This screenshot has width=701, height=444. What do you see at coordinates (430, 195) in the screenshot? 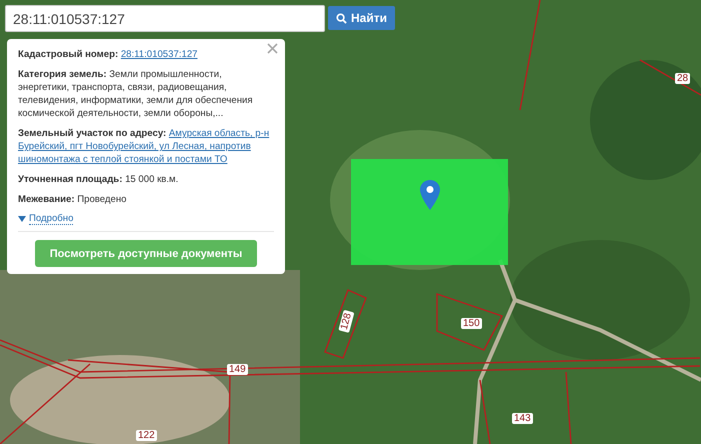
I see `map-pin-icon` at bounding box center [430, 195].